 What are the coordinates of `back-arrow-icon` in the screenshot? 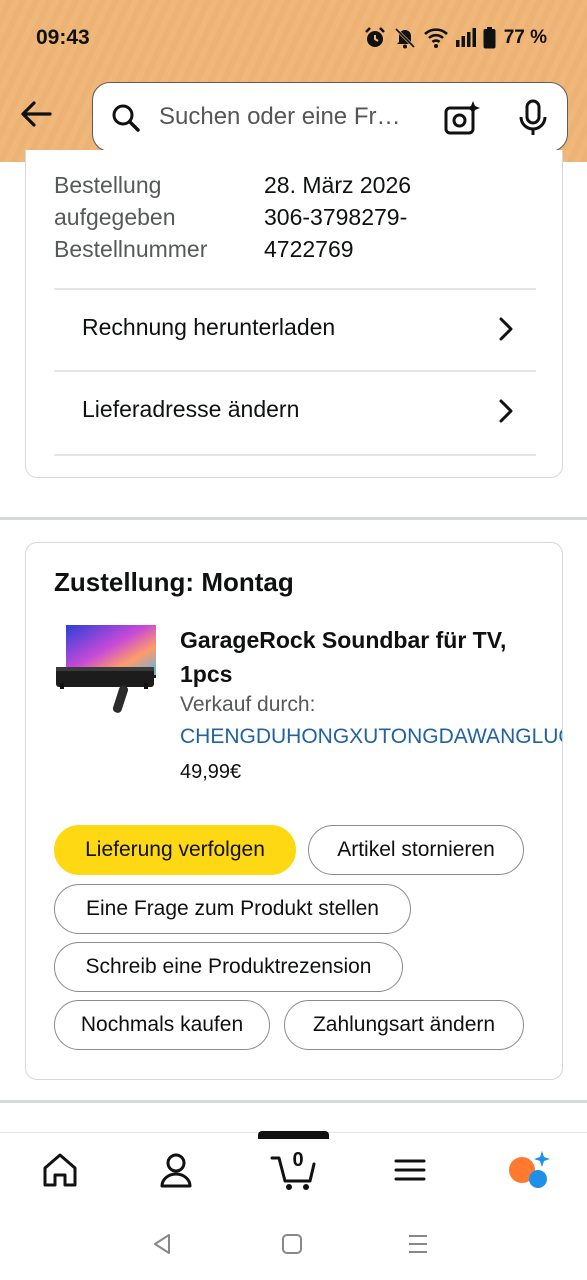 It's located at (36, 114).